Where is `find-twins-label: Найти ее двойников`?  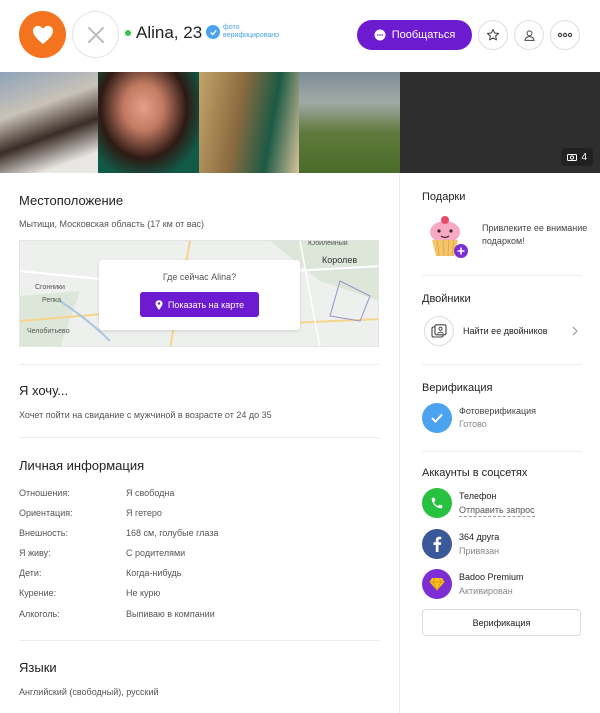
find-twins-label: Найти ее двойников is located at coordinates (505, 331).